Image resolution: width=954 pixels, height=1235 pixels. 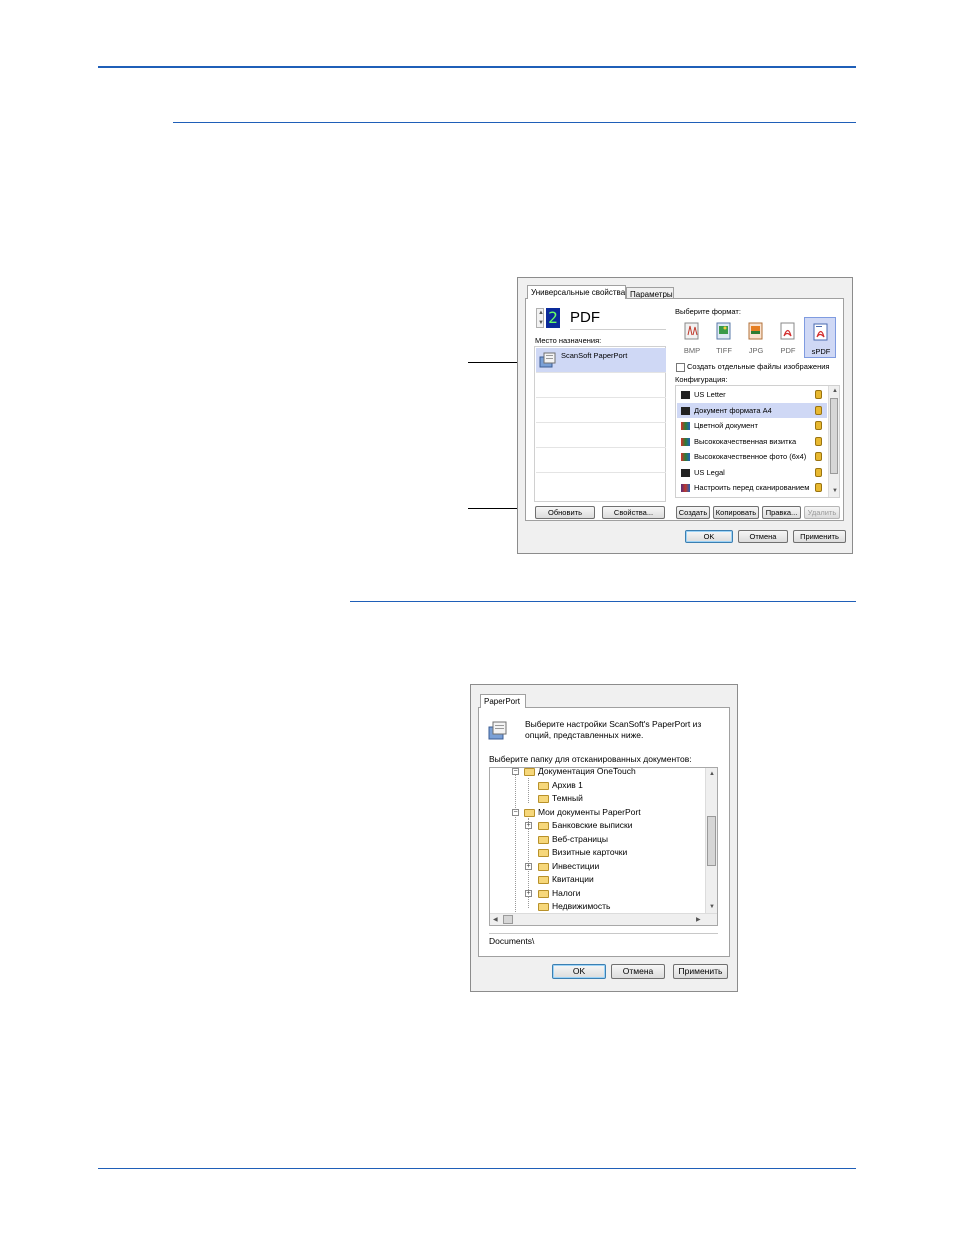 What do you see at coordinates (603, 933) in the screenshot?
I see `path-divider` at bounding box center [603, 933].